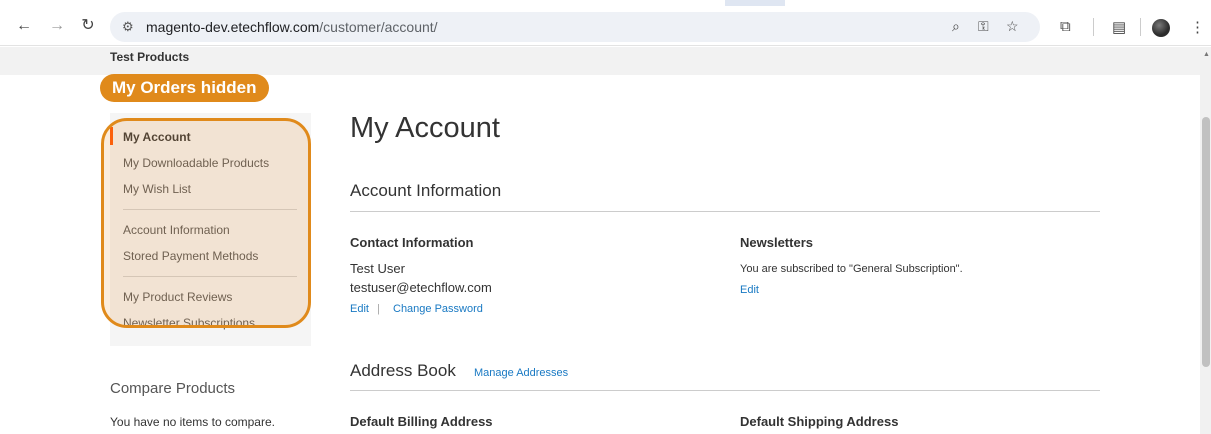 The width and height of the screenshot is (1211, 434). What do you see at coordinates (1065, 26) in the screenshot?
I see `extensions-icon: ⧉` at bounding box center [1065, 26].